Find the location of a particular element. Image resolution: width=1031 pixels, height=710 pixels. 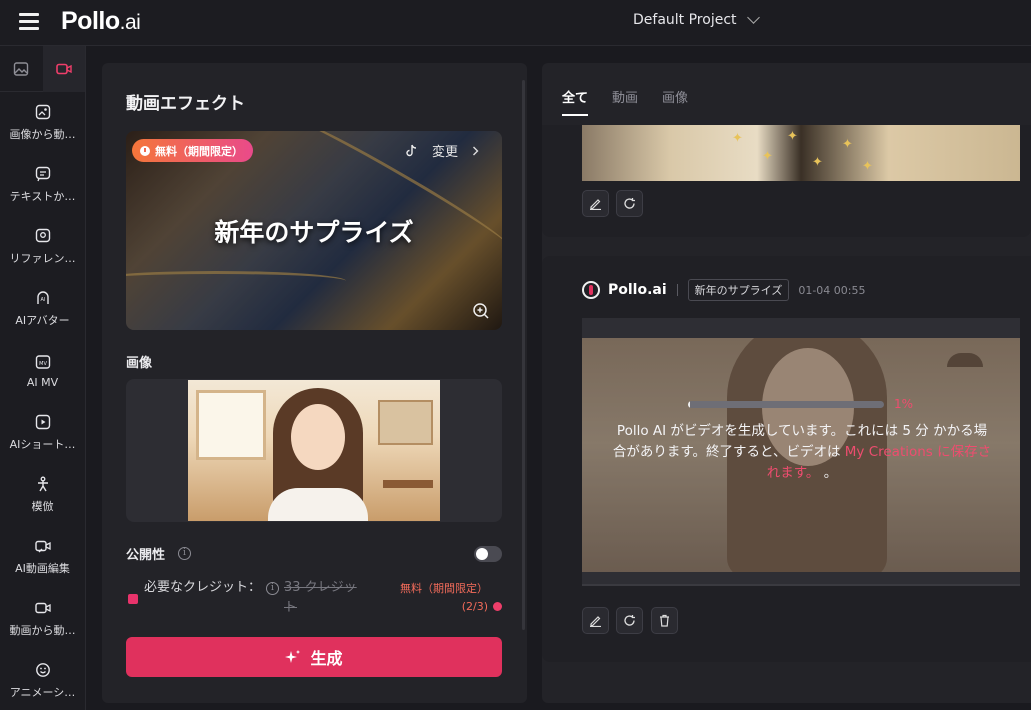

project-name: Default Project is located at coordinates (685, 20).